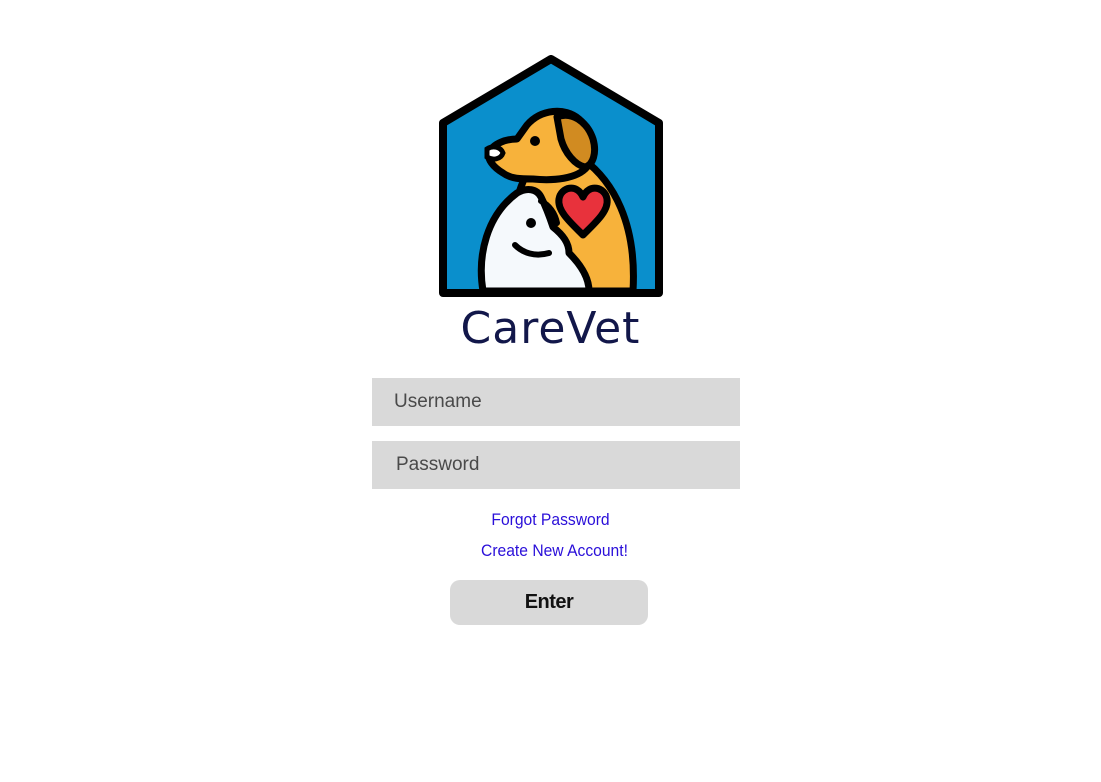 This screenshot has height=782, width=1101. Describe the element at coordinates (550, 520) in the screenshot. I see `forgot-password-link: Forgot Password` at that location.